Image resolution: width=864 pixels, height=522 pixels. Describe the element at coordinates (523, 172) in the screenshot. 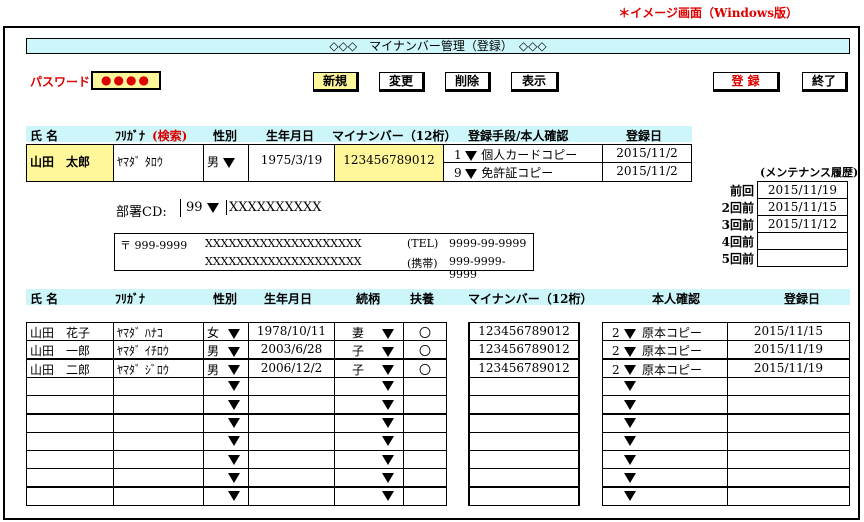

I see `method-row-2: 9 免許証コピー` at that location.